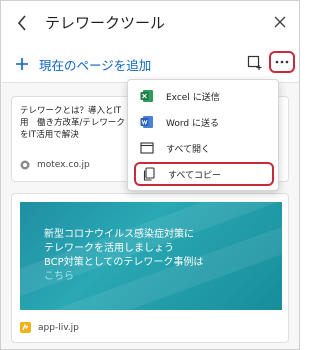  What do you see at coordinates (188, 149) in the screenshot?
I see `menu-item-label: すべて開く` at bounding box center [188, 149].